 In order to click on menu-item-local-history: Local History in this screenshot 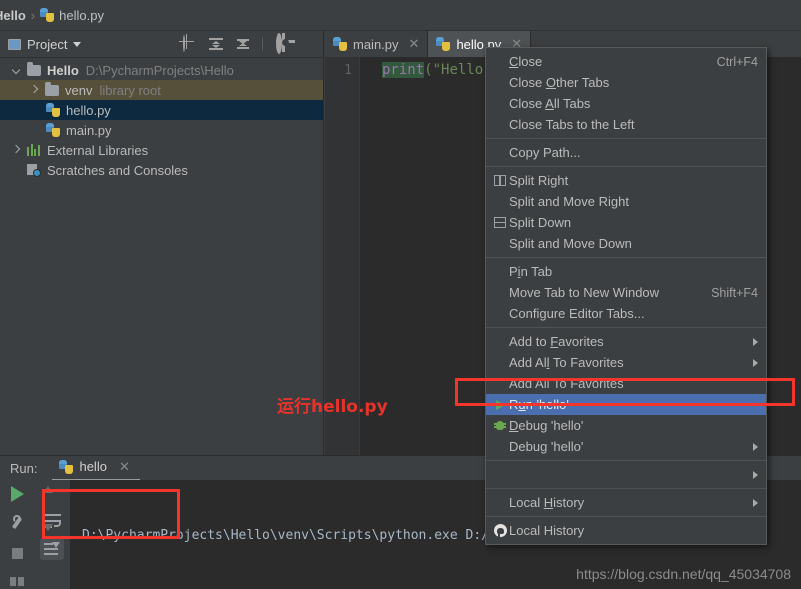, I will do `click(626, 502)`.